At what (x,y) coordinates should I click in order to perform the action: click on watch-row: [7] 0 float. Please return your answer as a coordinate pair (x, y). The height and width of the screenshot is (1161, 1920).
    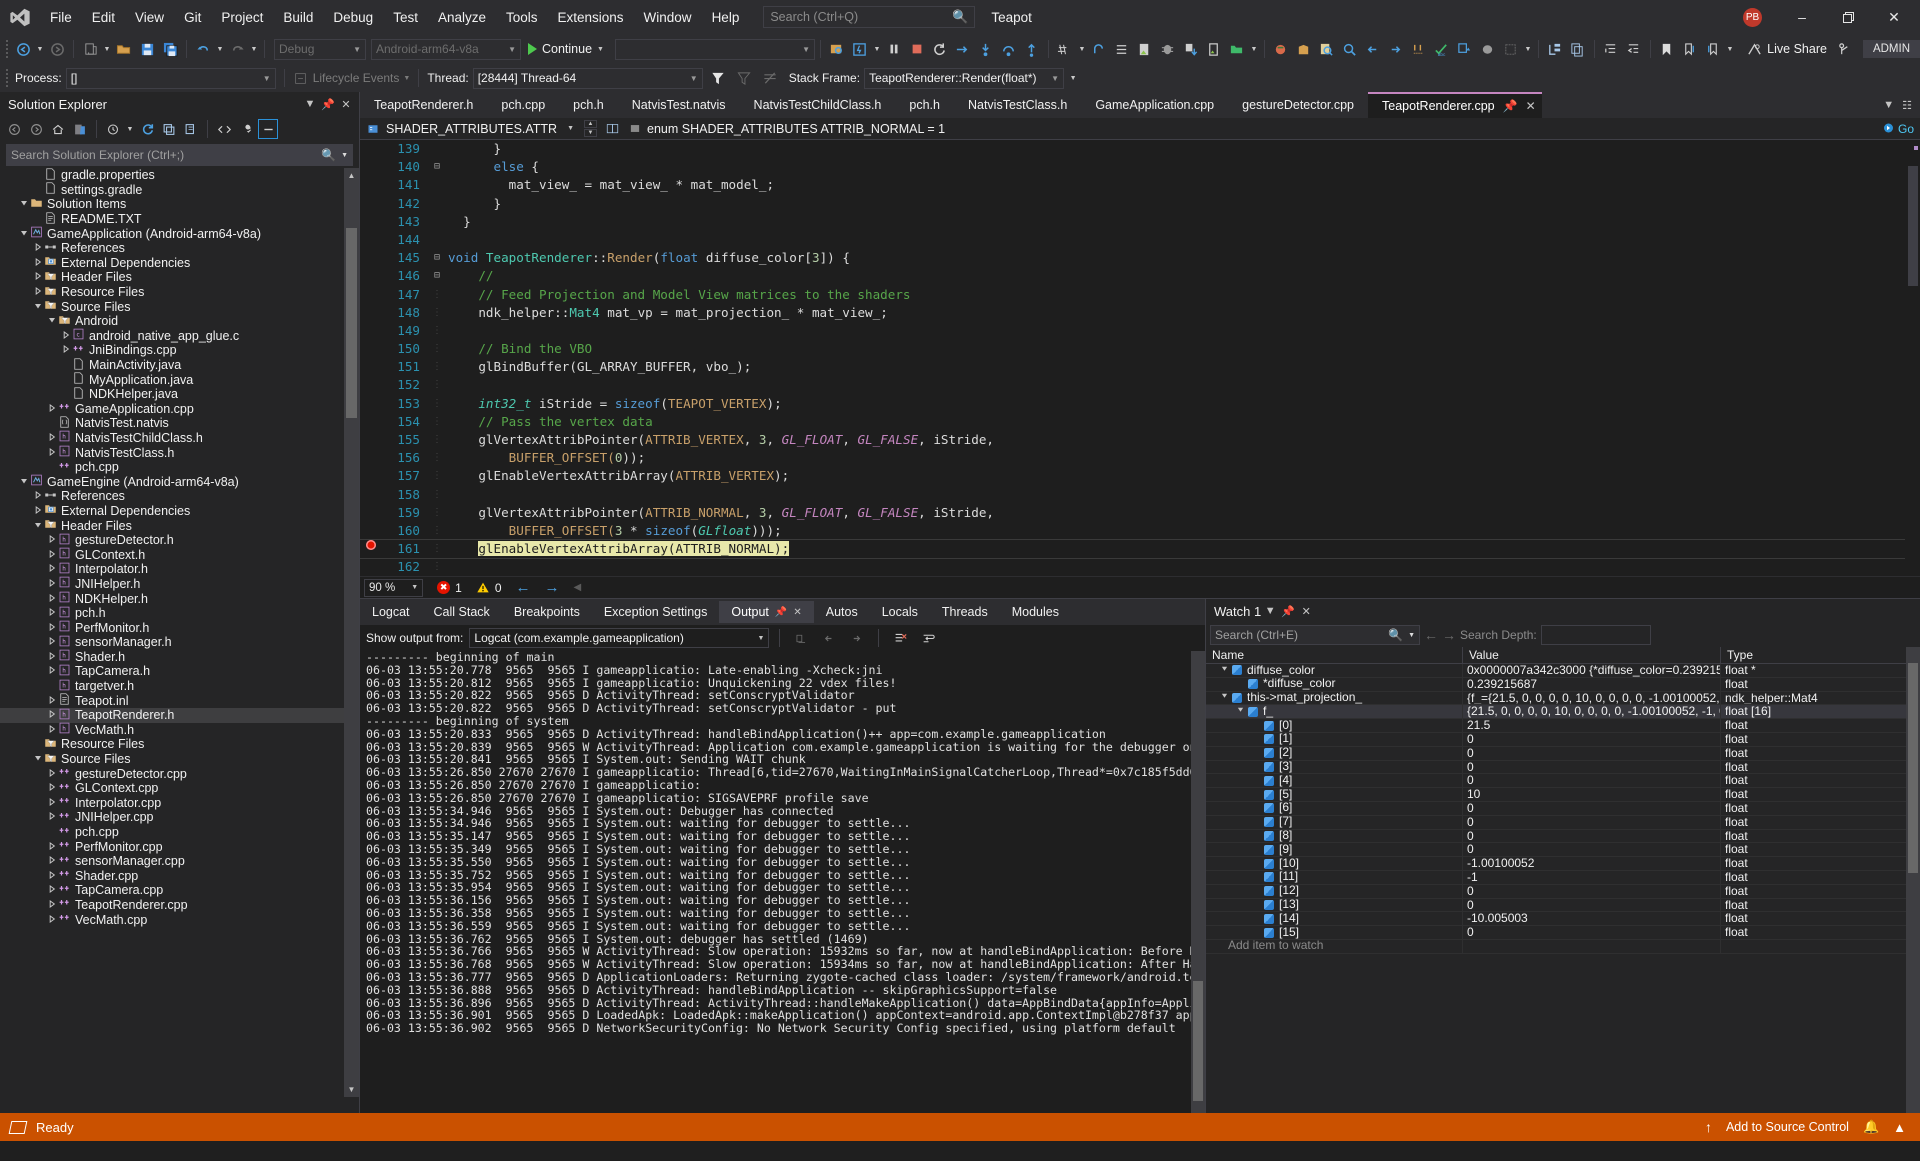
    Looking at the image, I should click on (1556, 822).